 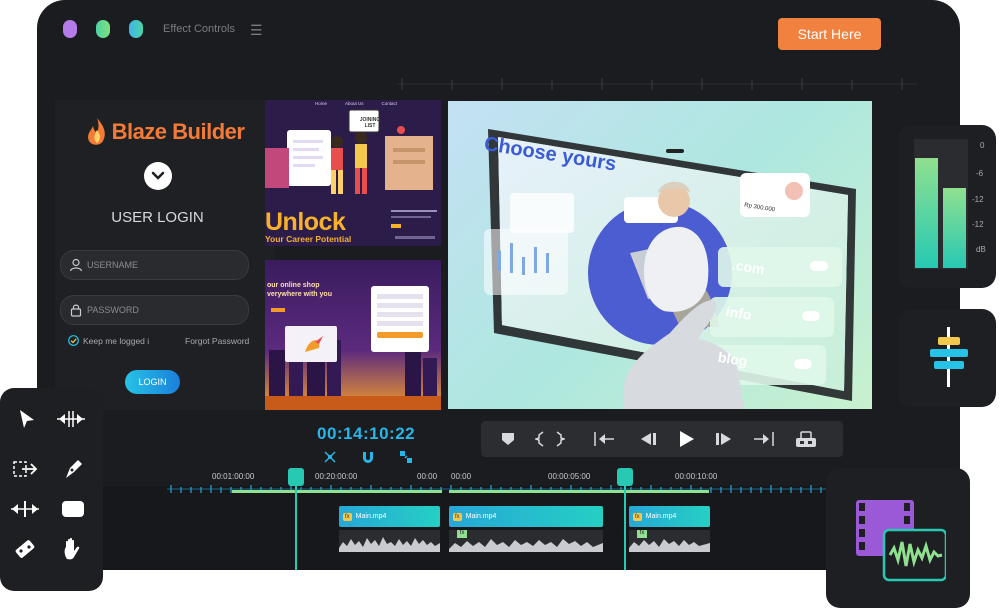 What do you see at coordinates (980, 173) in the screenshot?
I see `meter-label: -6` at bounding box center [980, 173].